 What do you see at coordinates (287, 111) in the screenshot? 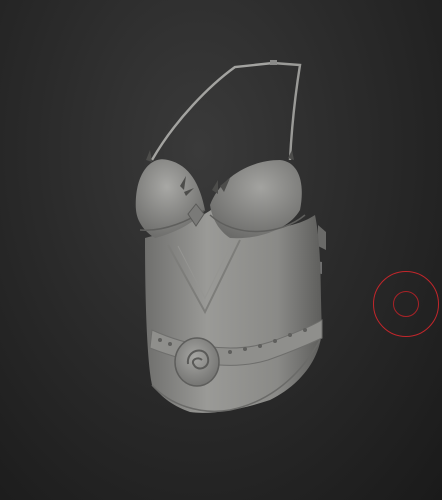
I see `right-strap` at bounding box center [287, 111].